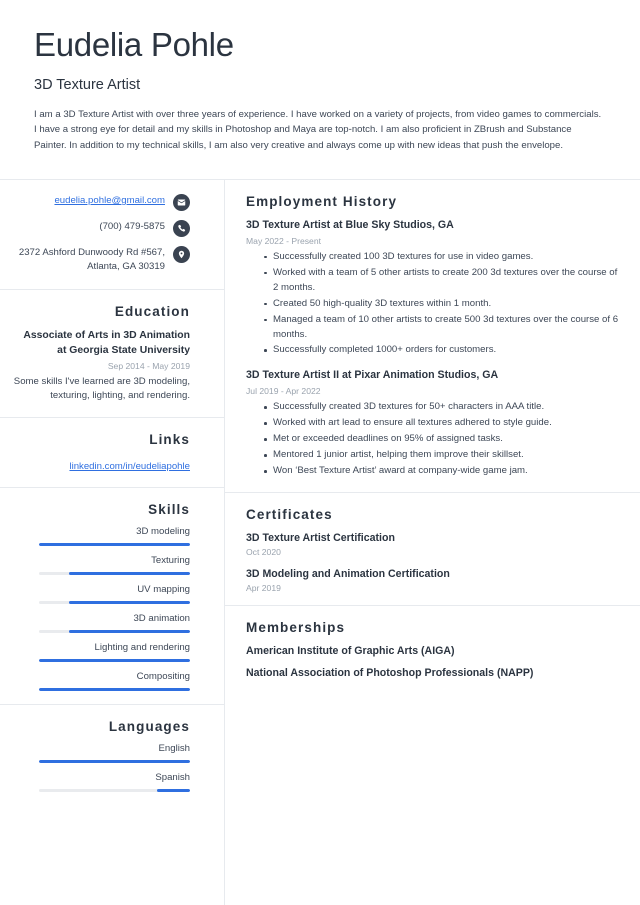 This screenshot has height=905, width=640. I want to click on skill-label: 3D modeling, so click(163, 531).